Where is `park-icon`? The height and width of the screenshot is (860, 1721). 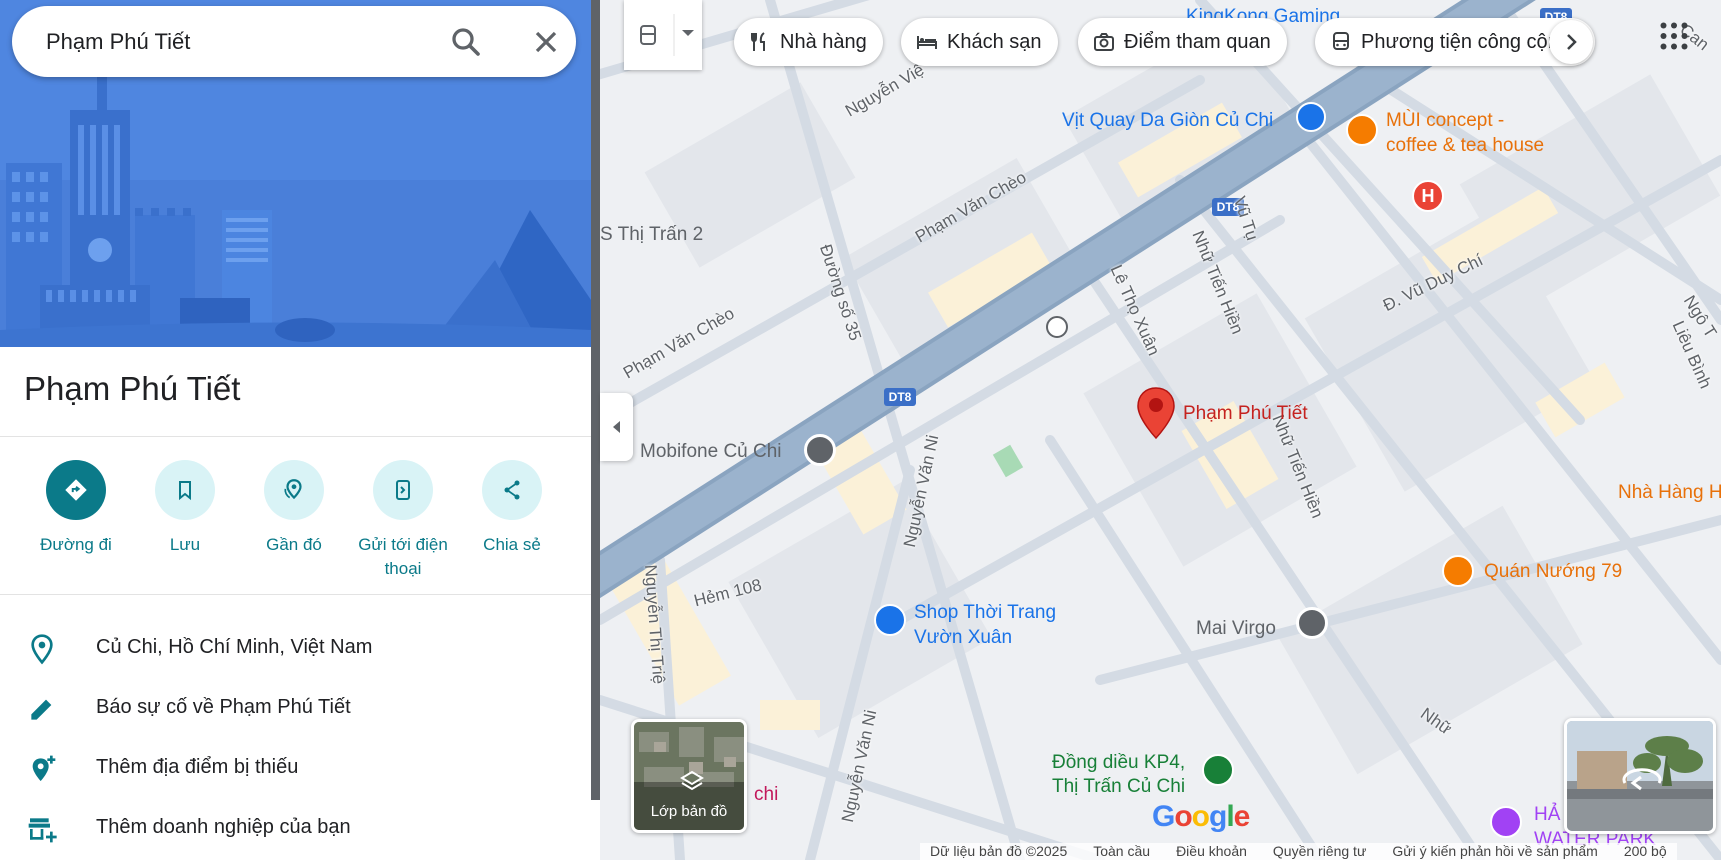
park-icon is located at coordinates (1218, 770).